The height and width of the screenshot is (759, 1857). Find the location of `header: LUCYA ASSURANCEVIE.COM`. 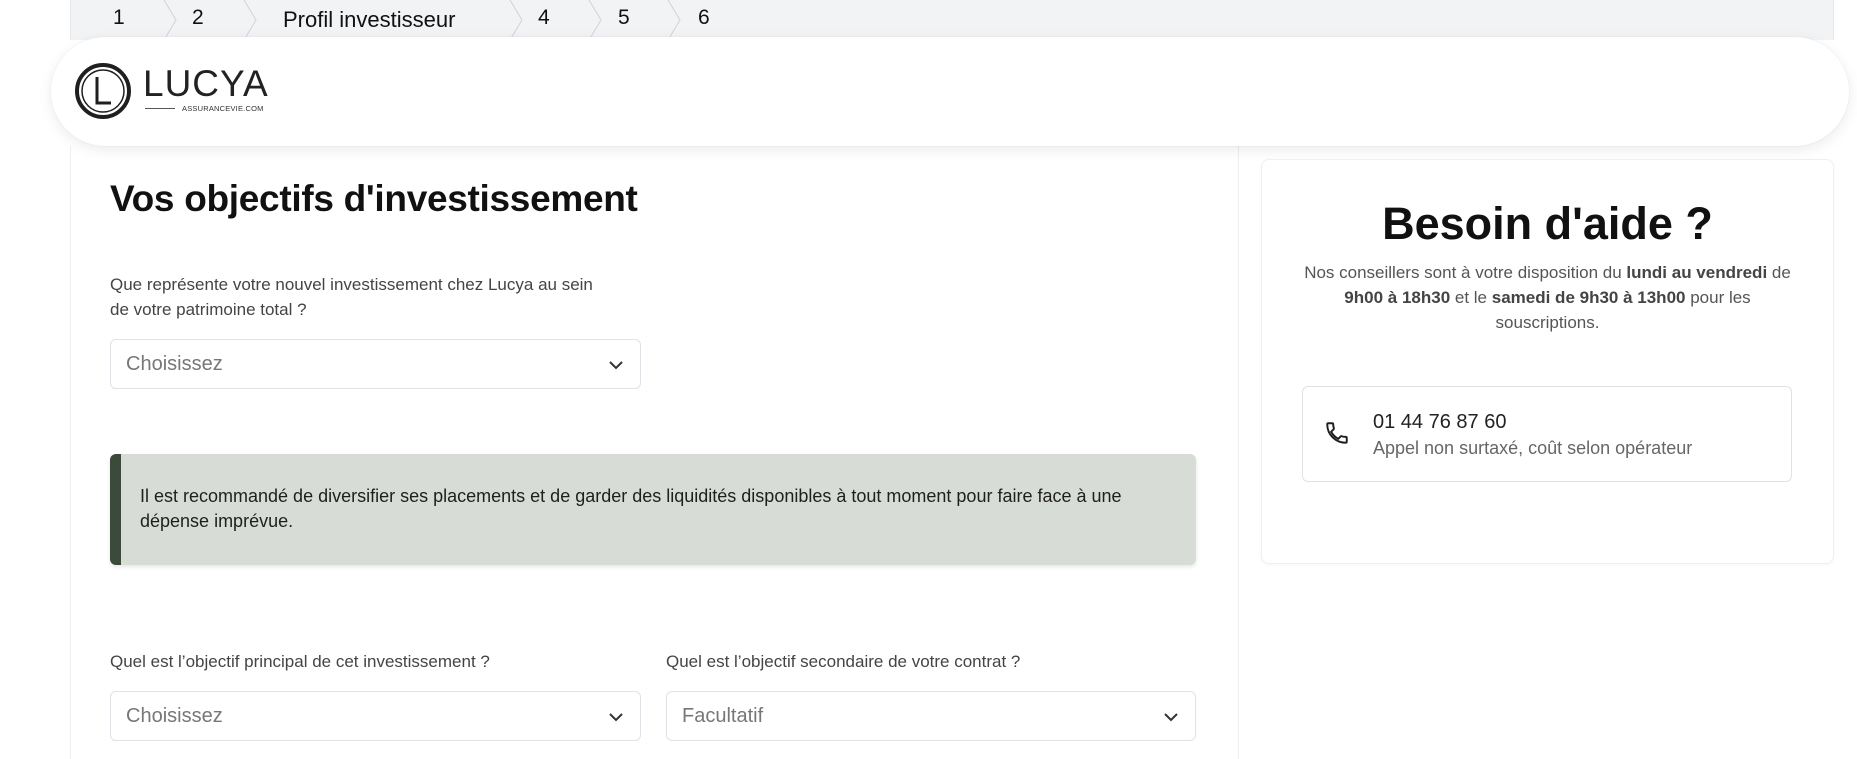

header: LUCYA ASSURANCEVIE.COM is located at coordinates (950, 91).